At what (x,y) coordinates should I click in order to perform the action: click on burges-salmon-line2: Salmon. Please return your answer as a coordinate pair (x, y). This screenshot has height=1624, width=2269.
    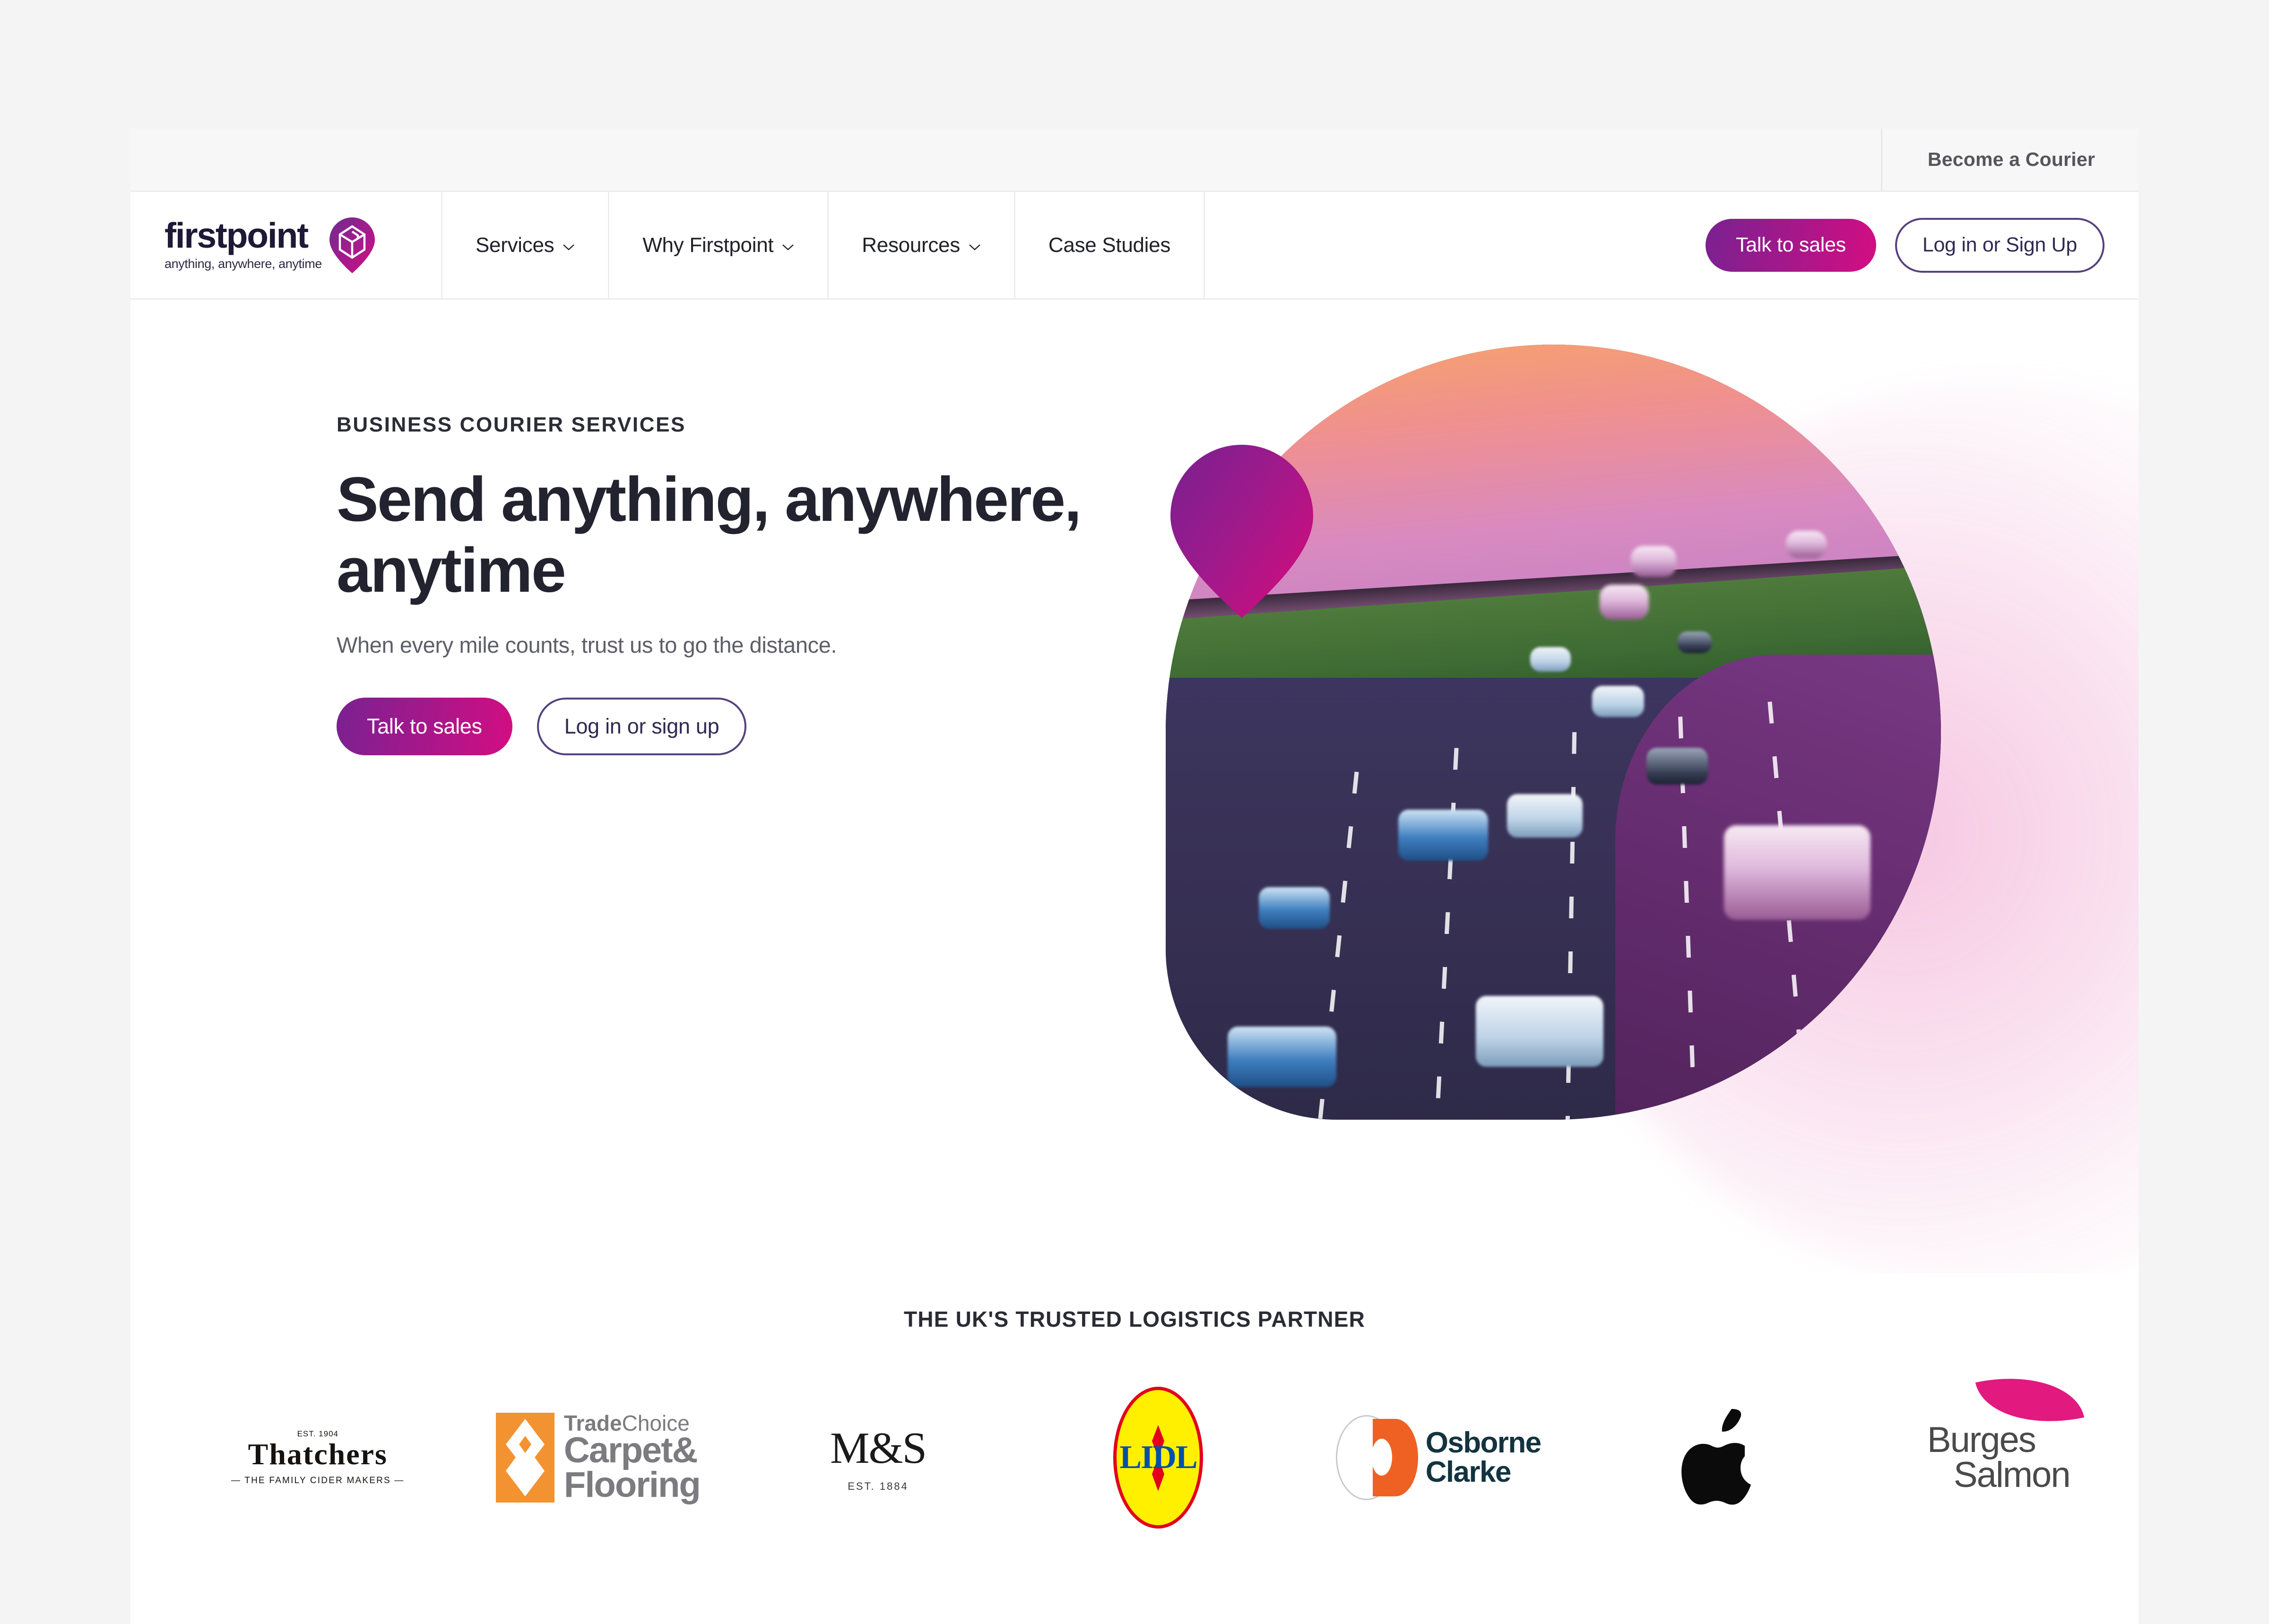
    Looking at the image, I should click on (2012, 1475).